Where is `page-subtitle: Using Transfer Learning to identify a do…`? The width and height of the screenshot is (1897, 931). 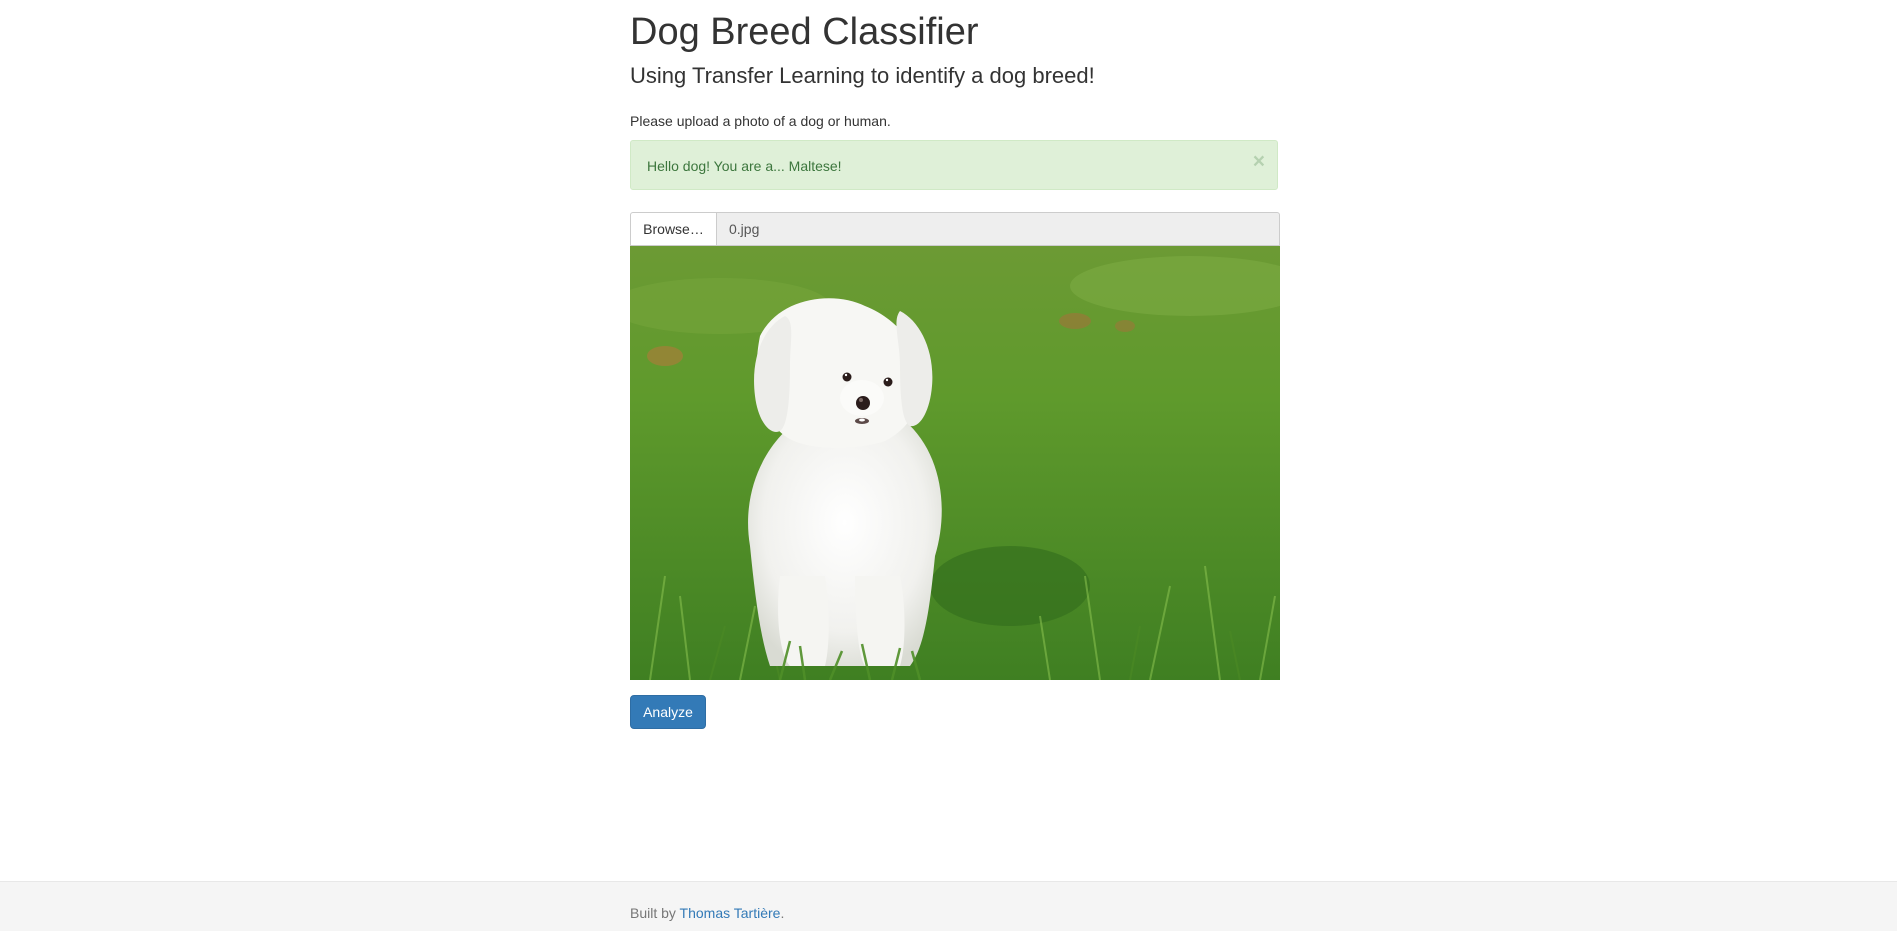 page-subtitle: Using Transfer Learning to identify a do… is located at coordinates (862, 75).